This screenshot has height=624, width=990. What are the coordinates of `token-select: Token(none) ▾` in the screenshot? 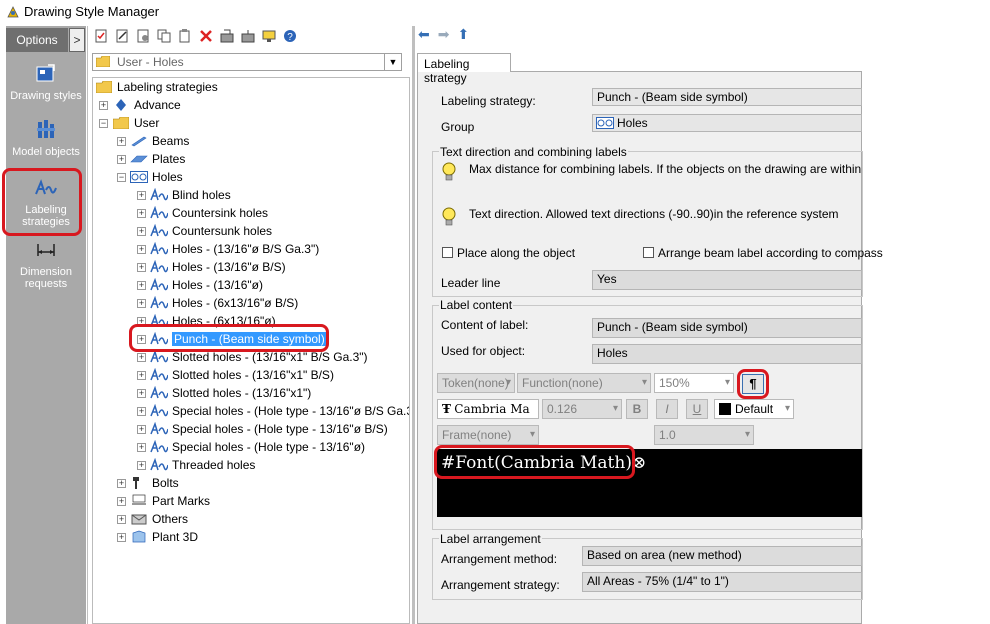 It's located at (476, 383).